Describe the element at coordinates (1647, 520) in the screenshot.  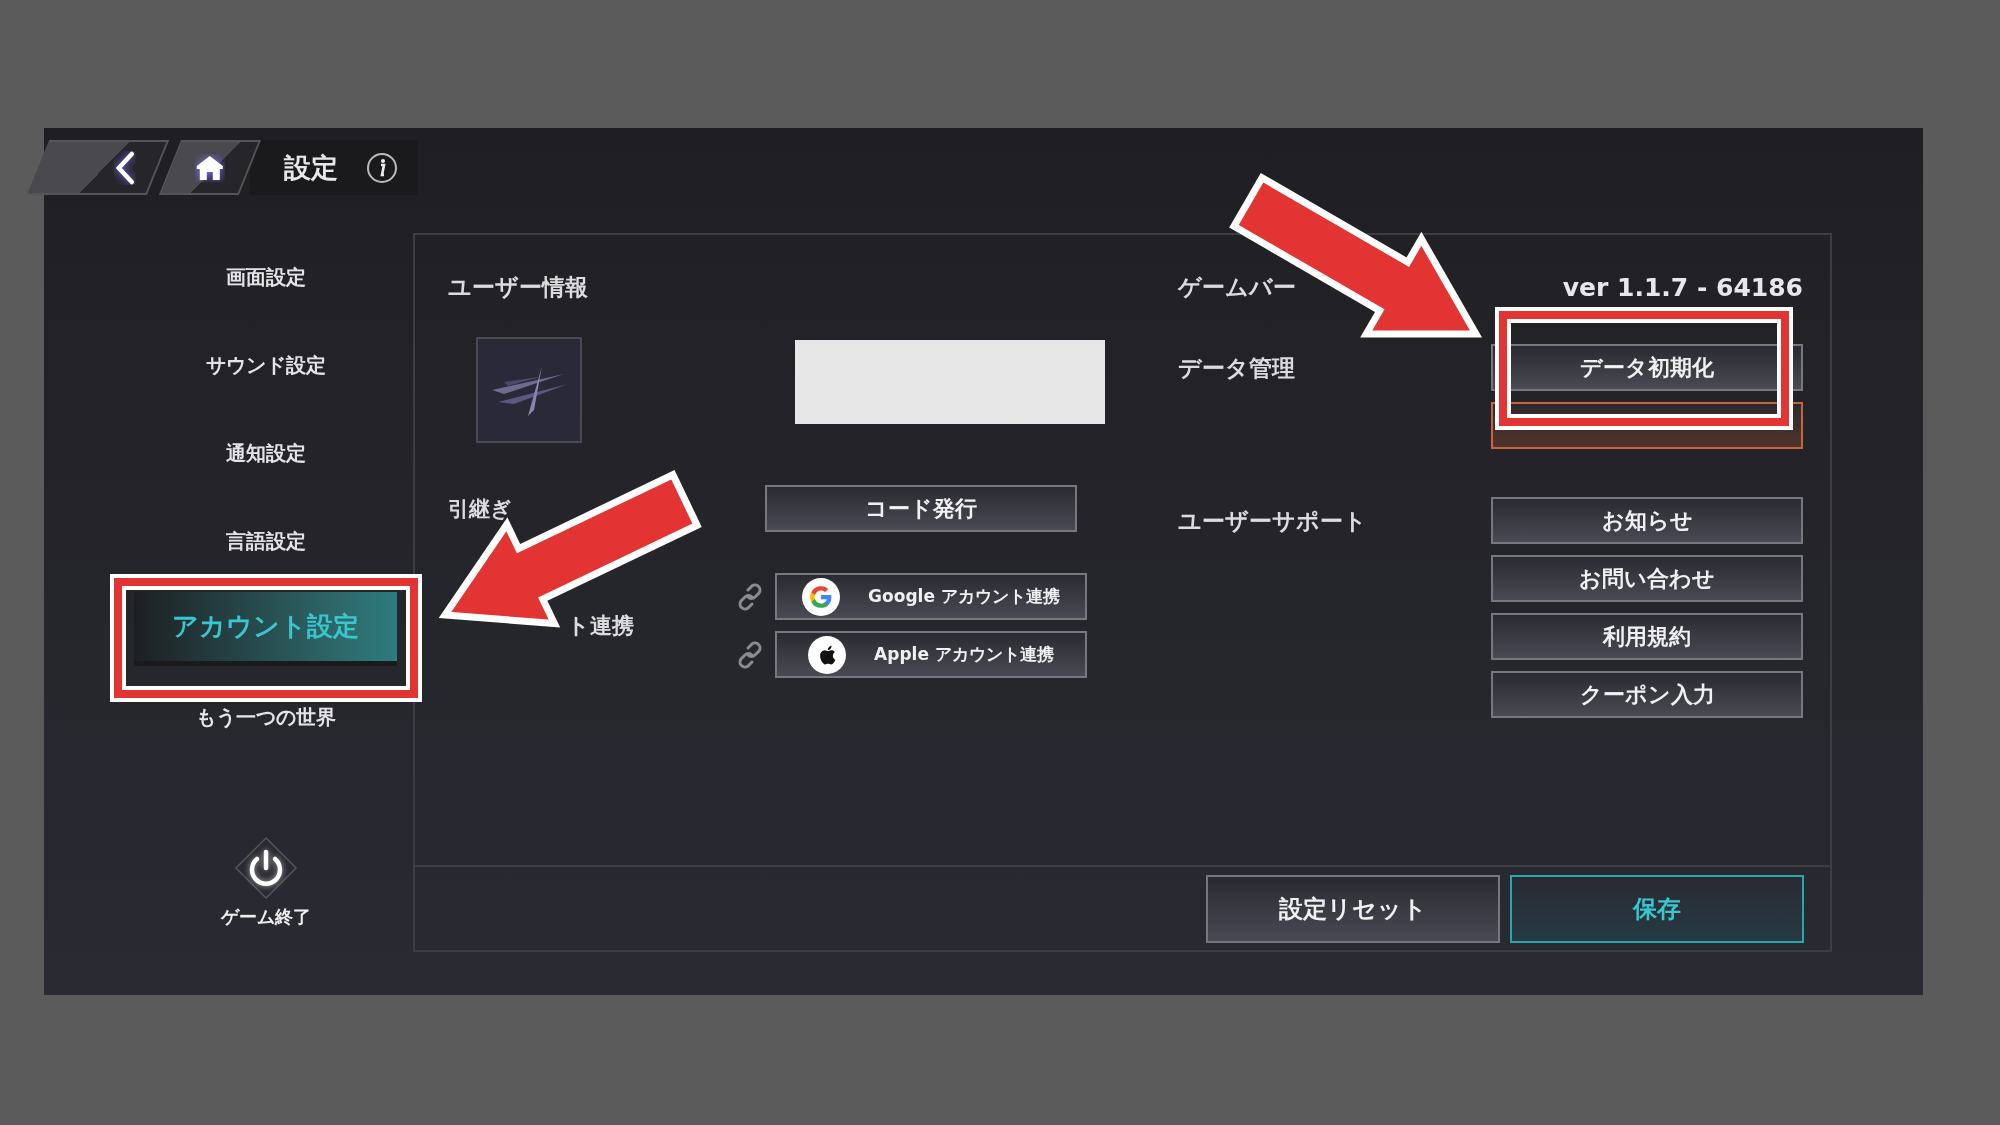
I see `support-button: お知らせ` at that location.